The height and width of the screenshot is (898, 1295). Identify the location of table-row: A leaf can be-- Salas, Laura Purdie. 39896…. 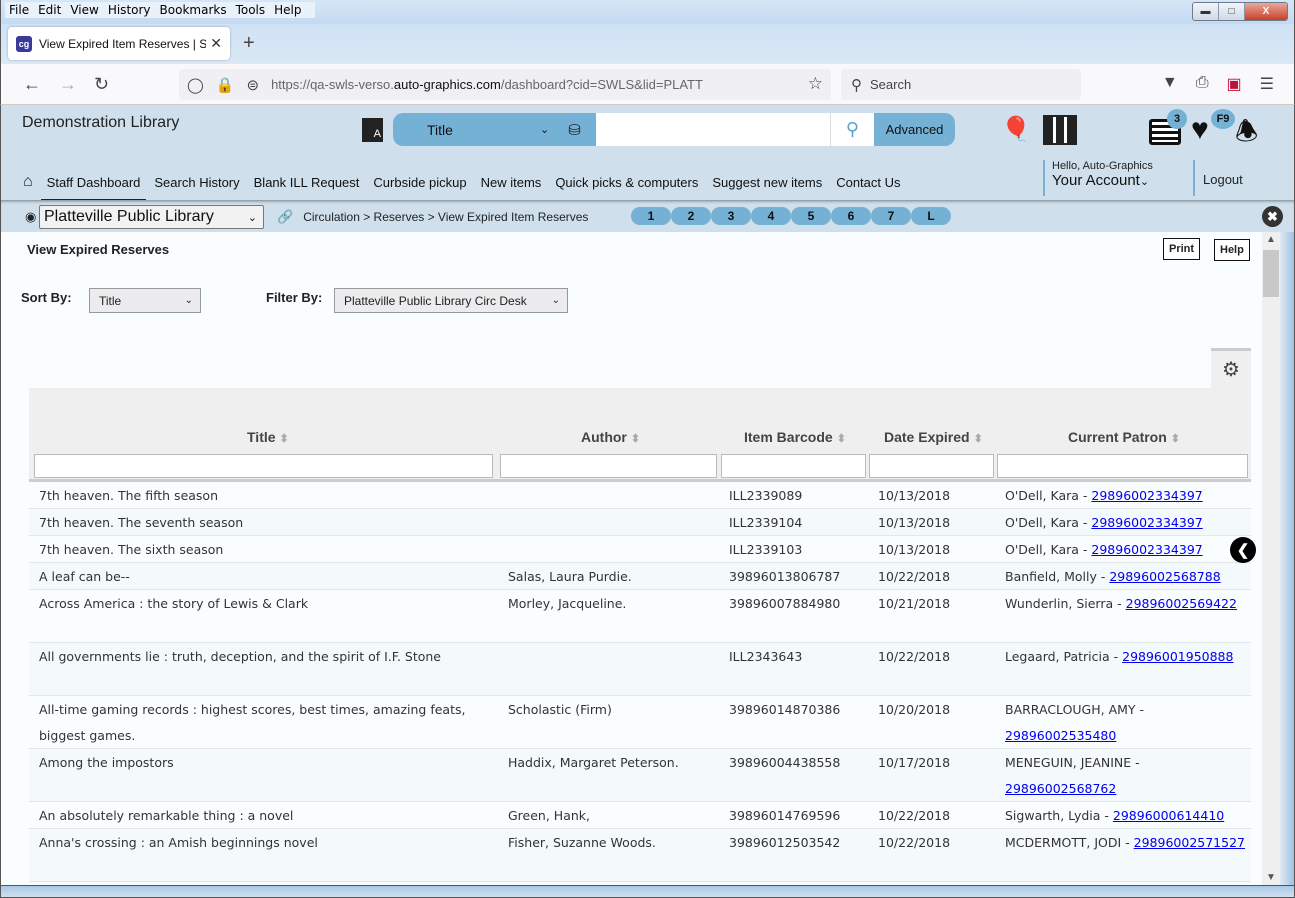
(640, 576).